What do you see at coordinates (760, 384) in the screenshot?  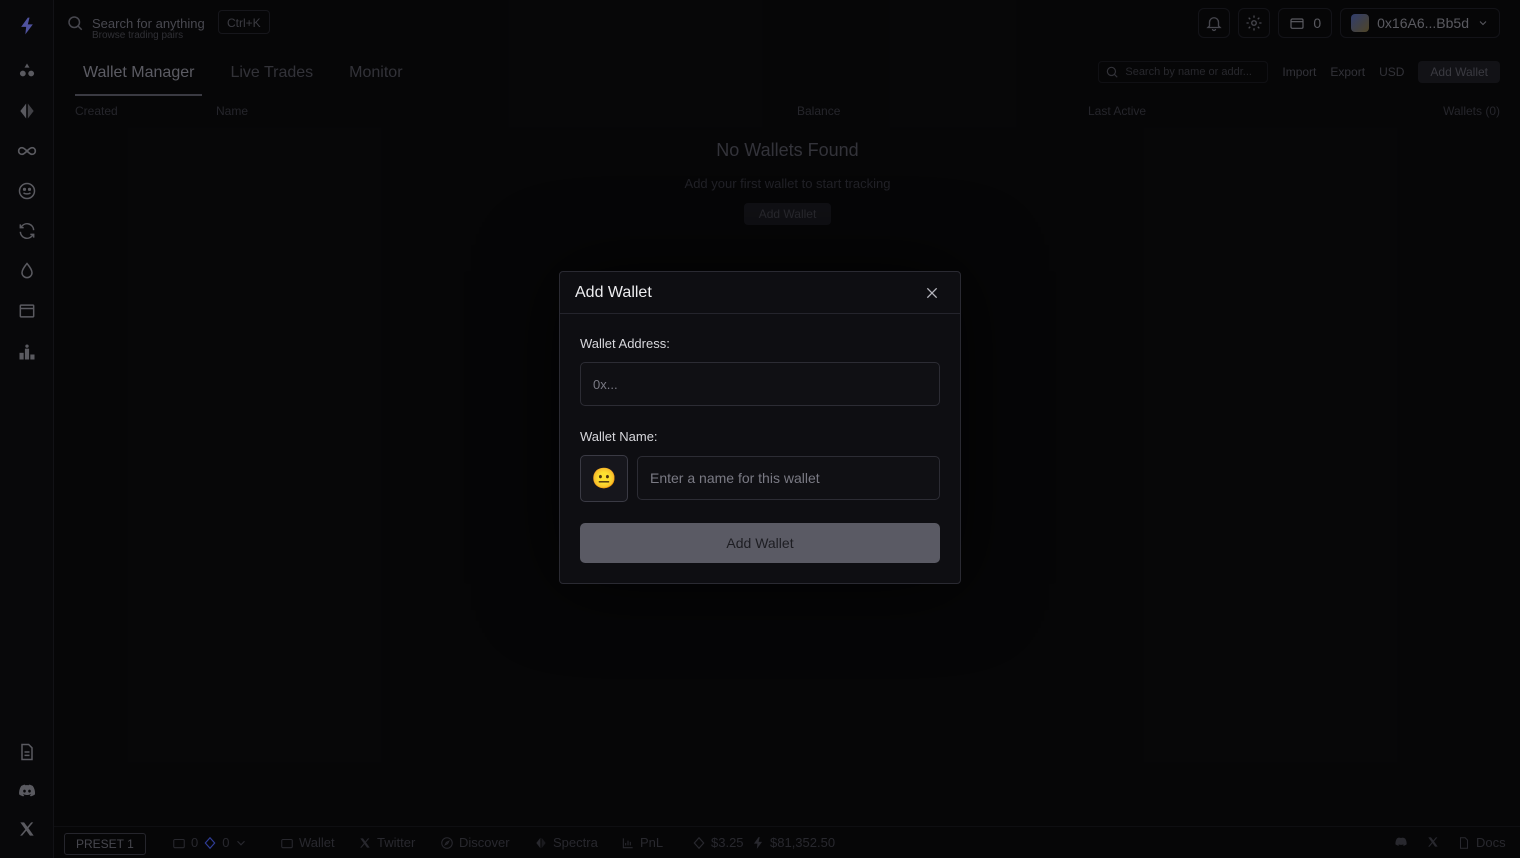 I see `wallet-address-input` at bounding box center [760, 384].